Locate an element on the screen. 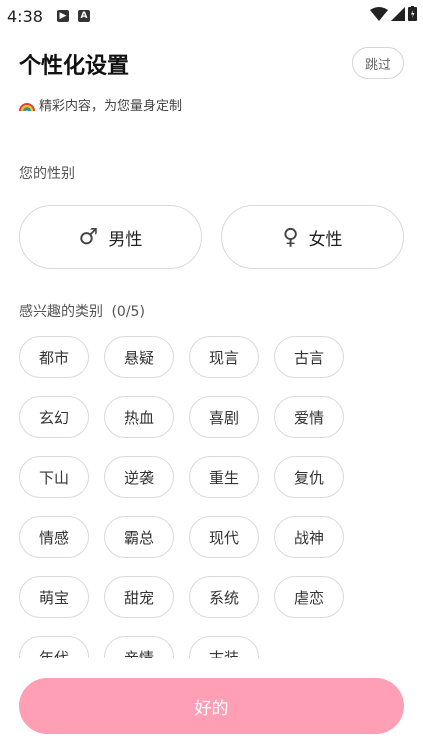 The width and height of the screenshot is (423, 753). interest-chip: 情感 is located at coordinates (54, 537).